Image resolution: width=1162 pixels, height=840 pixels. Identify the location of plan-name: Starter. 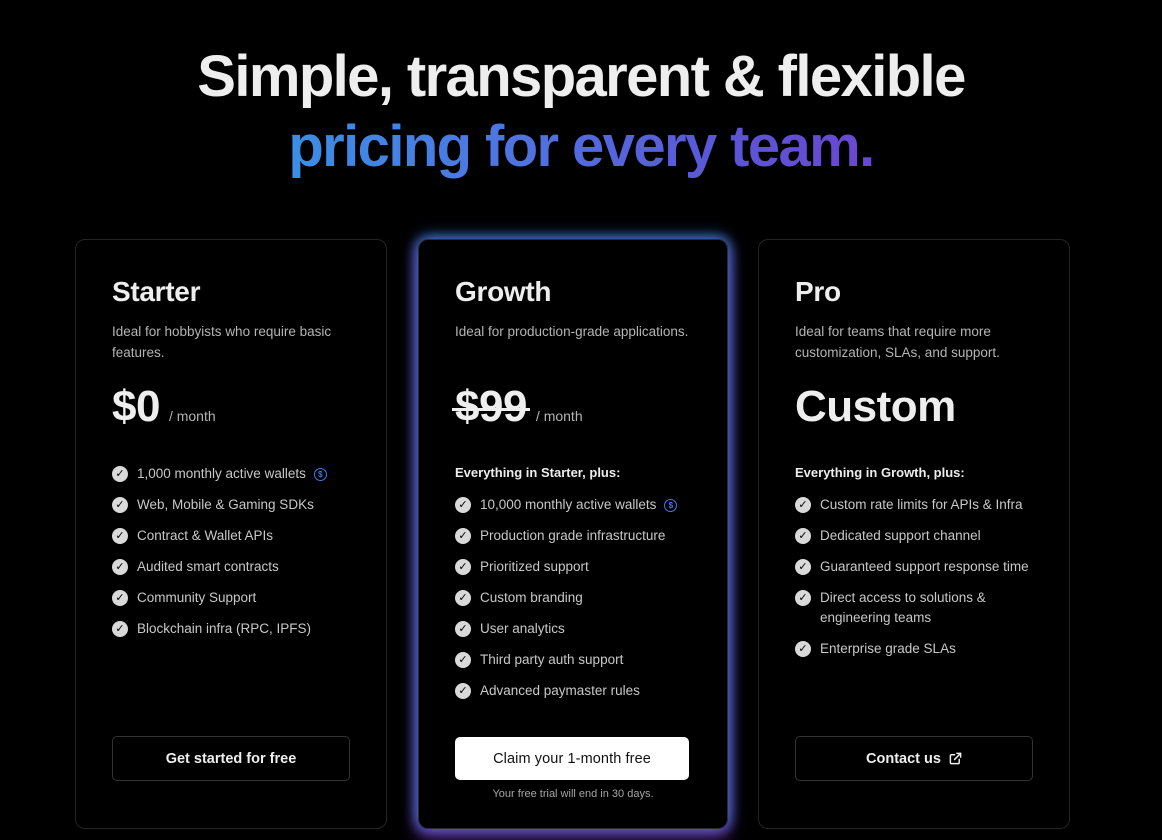
(156, 291).